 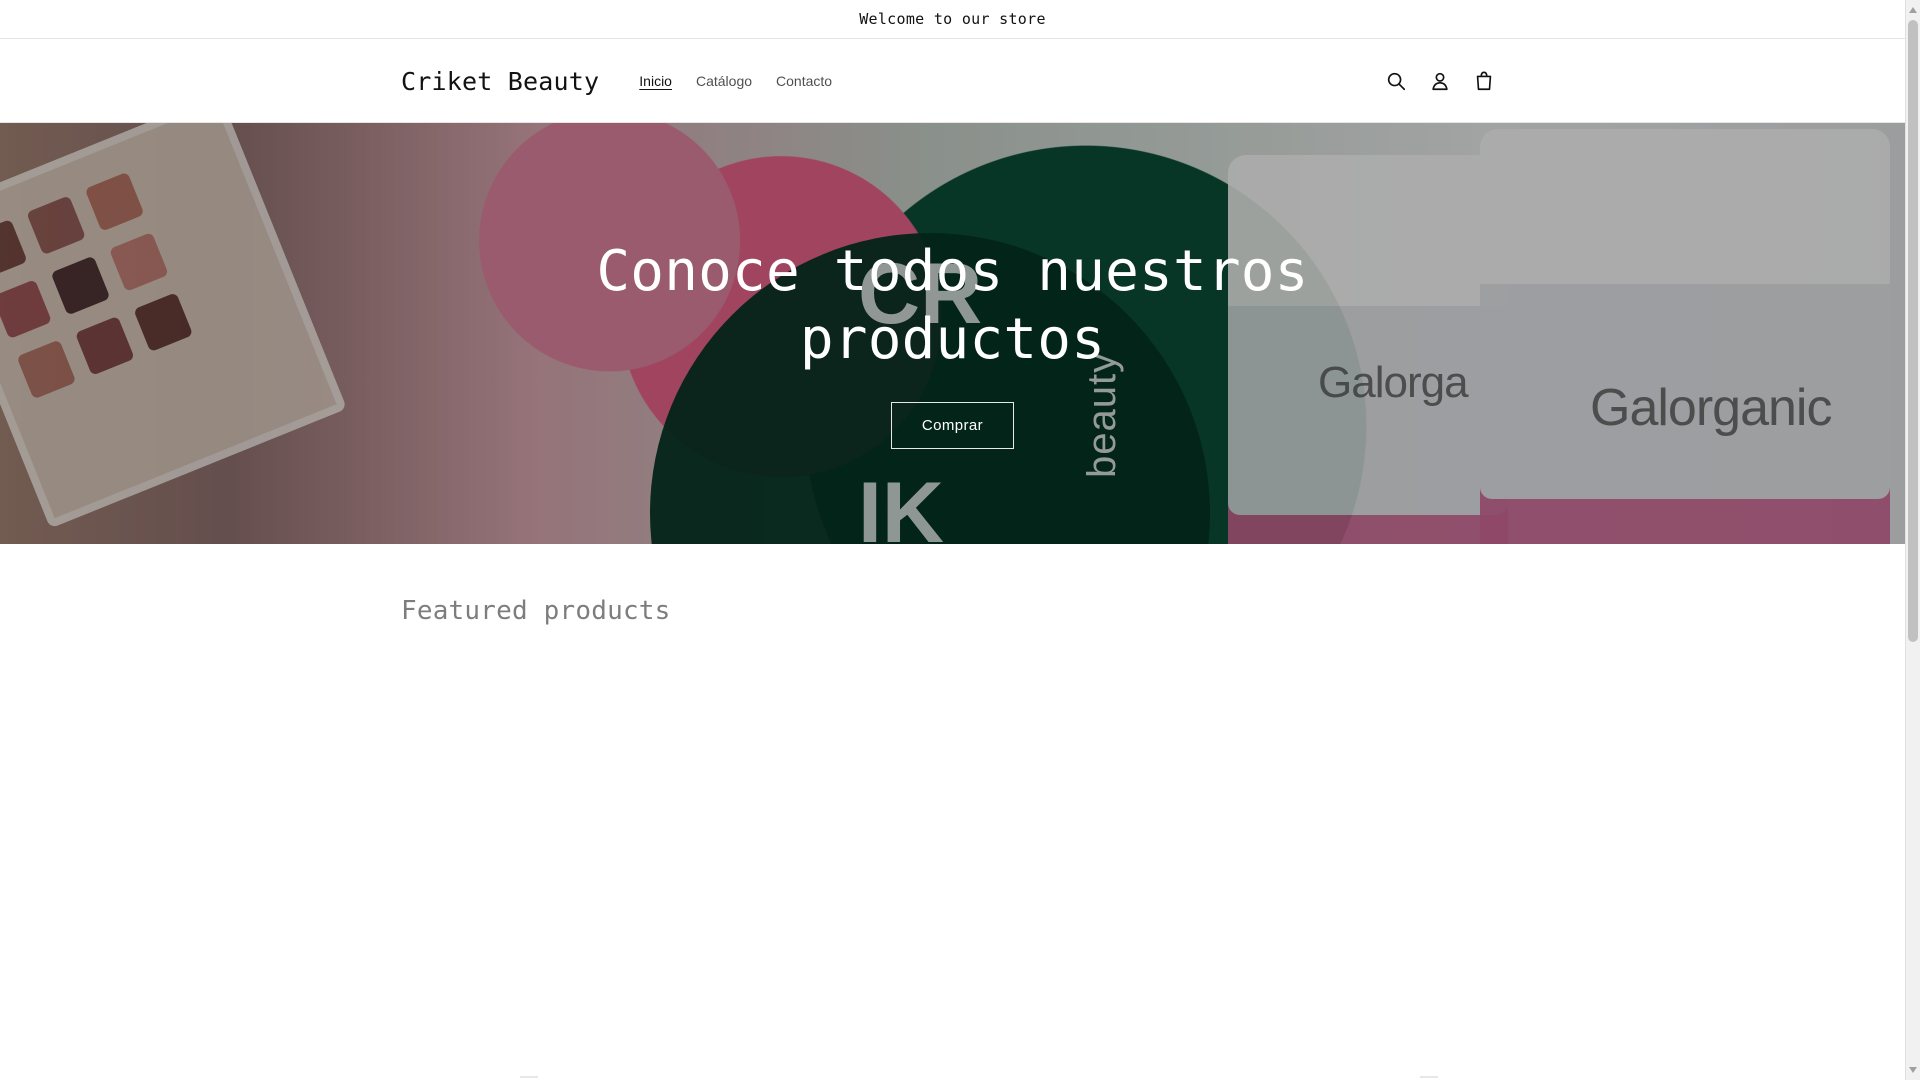 I want to click on scroll-thumb, so click(x=1913, y=331).